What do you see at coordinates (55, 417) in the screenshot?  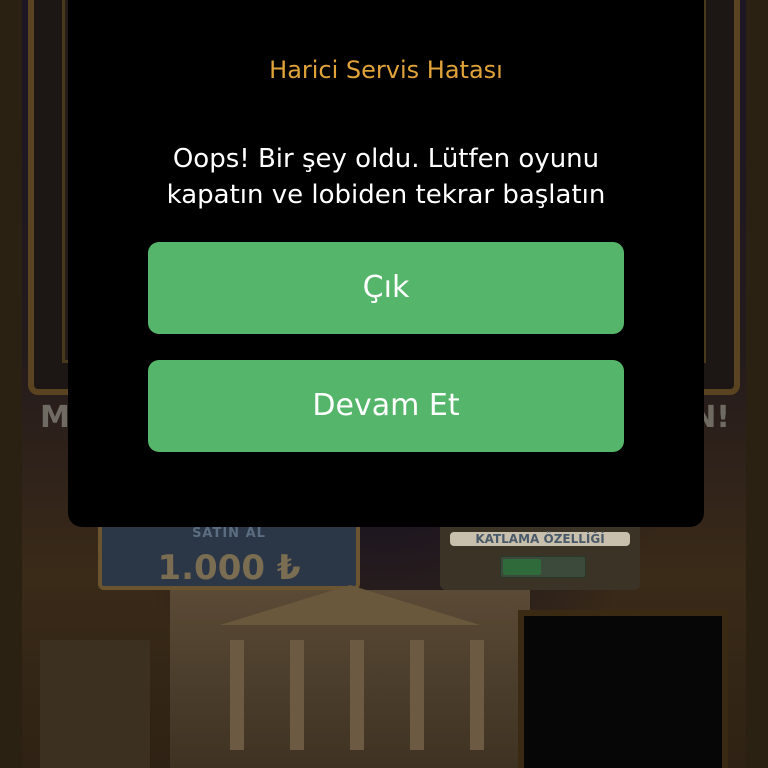 I see `promo-text-left: M` at bounding box center [55, 417].